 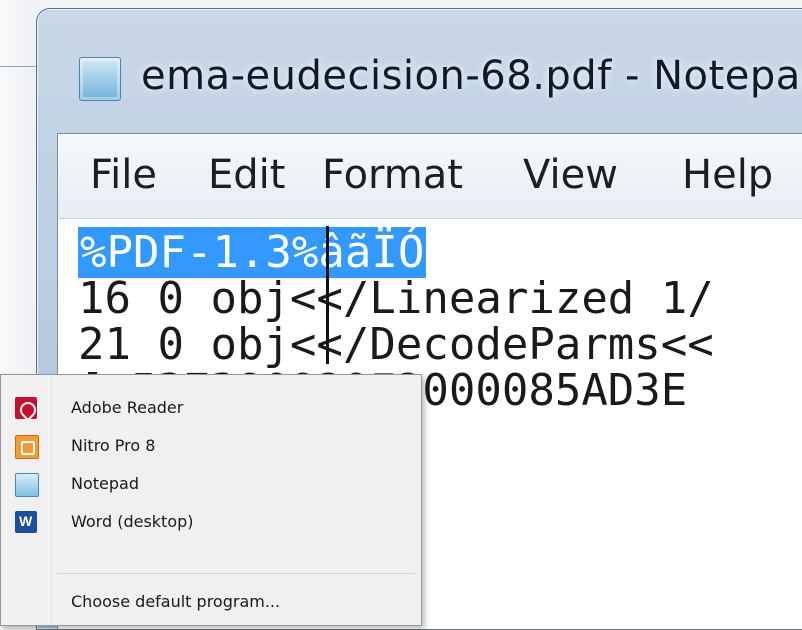 I want to click on menu-item-nitro-pro: Nitro Pro 8, so click(x=211, y=446).